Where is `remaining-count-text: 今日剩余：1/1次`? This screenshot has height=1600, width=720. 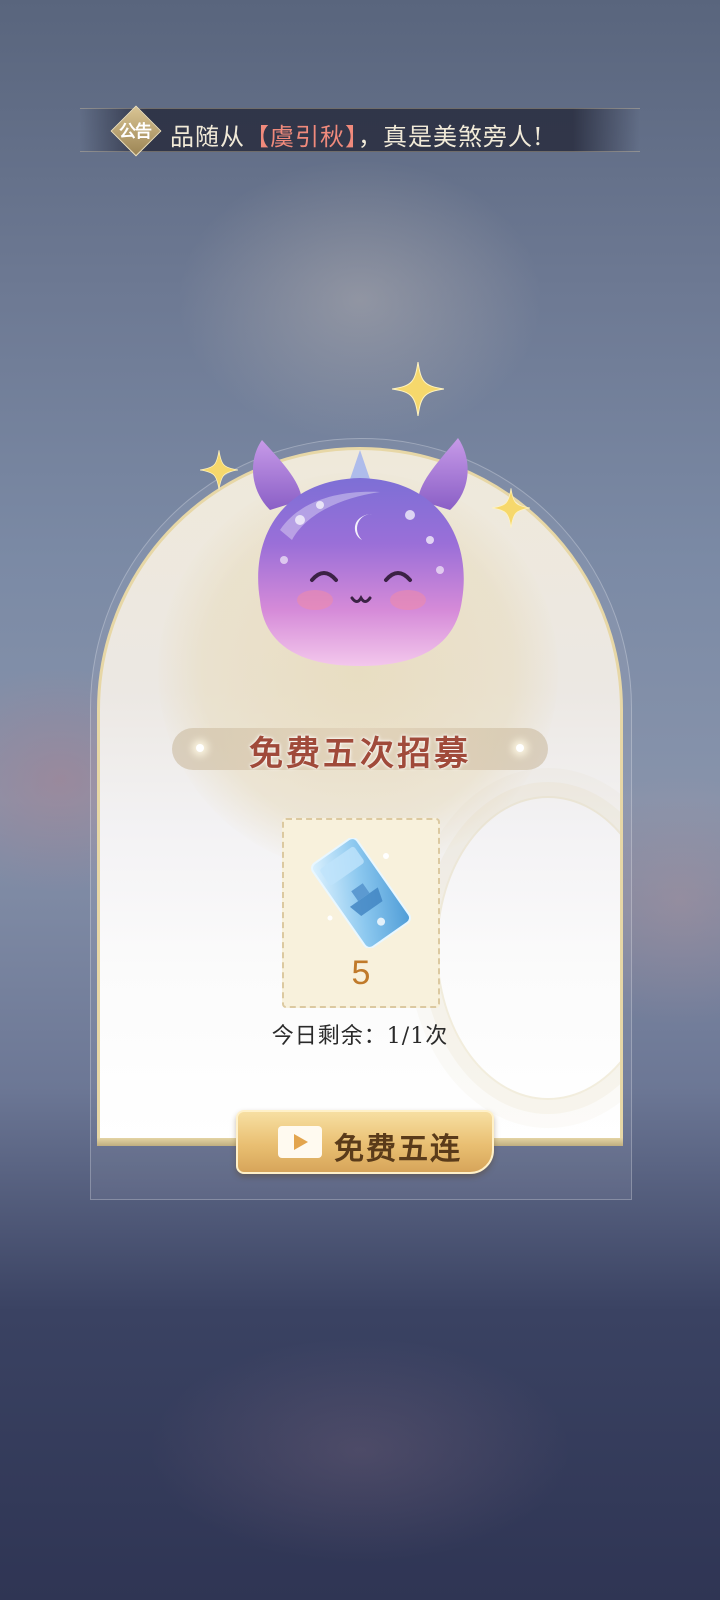 remaining-count-text: 今日剩余：1/1次 is located at coordinates (360, 1036).